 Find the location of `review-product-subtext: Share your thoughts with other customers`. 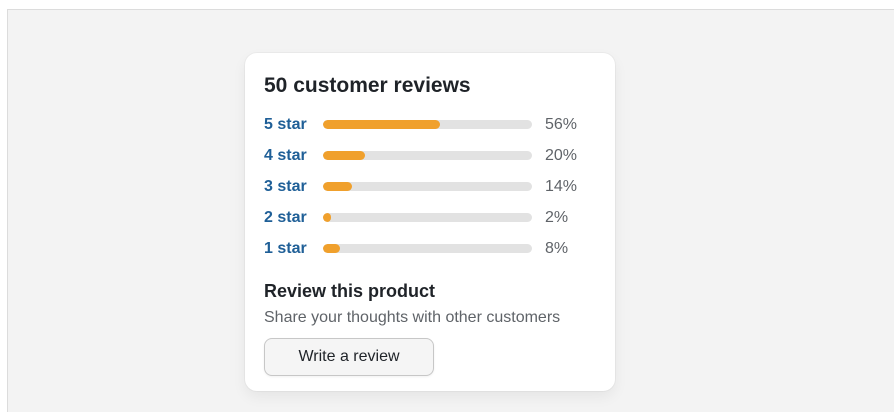

review-product-subtext: Share your thoughts with other customers is located at coordinates (412, 317).